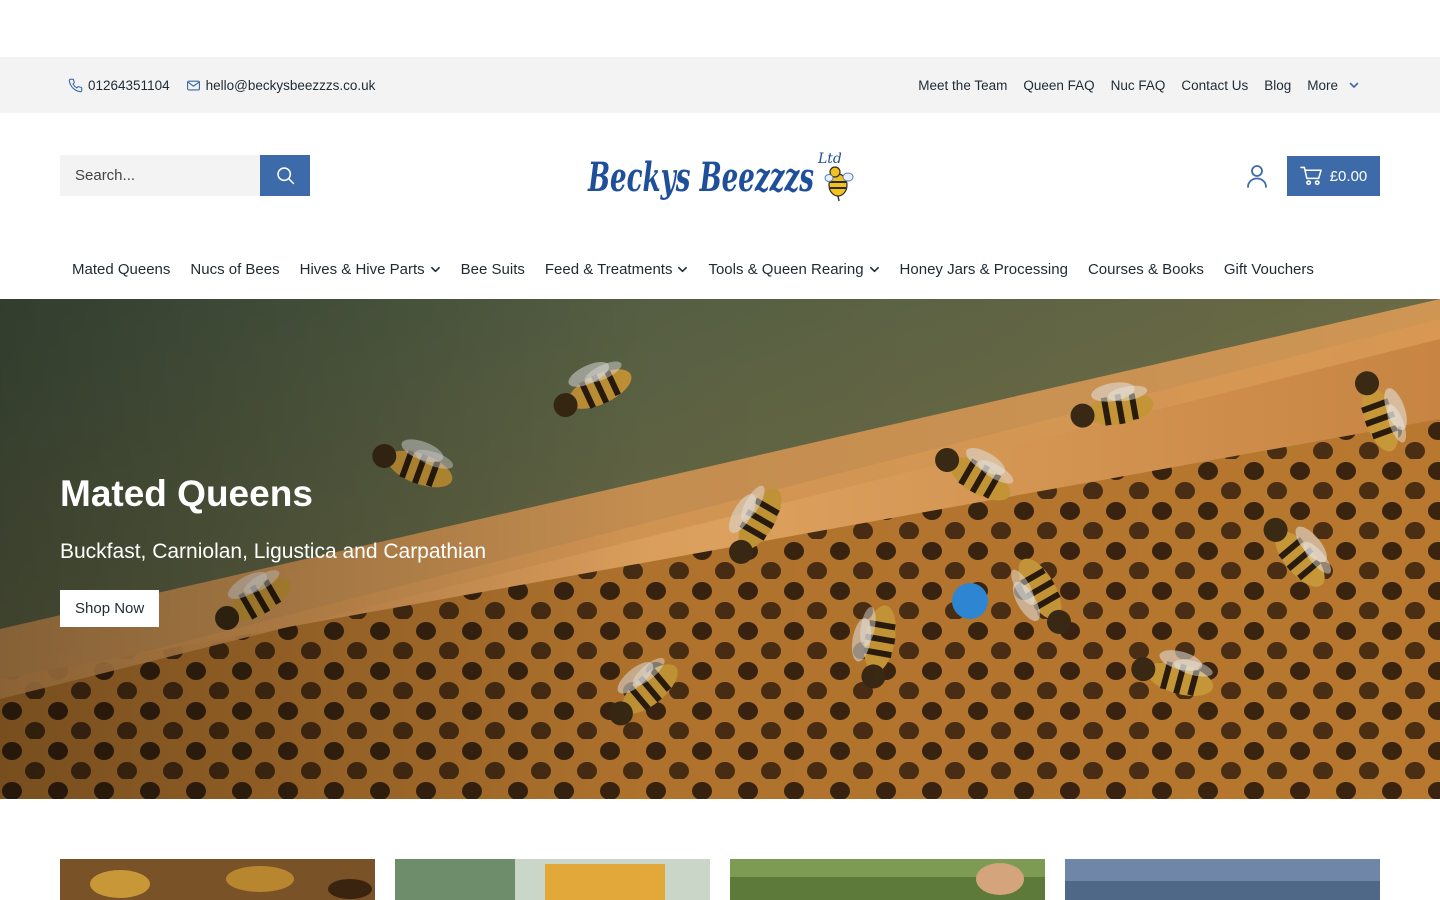 This screenshot has width=1440, height=900. I want to click on site-logo: Beckys Beezzzs Ltd, so click(720, 173).